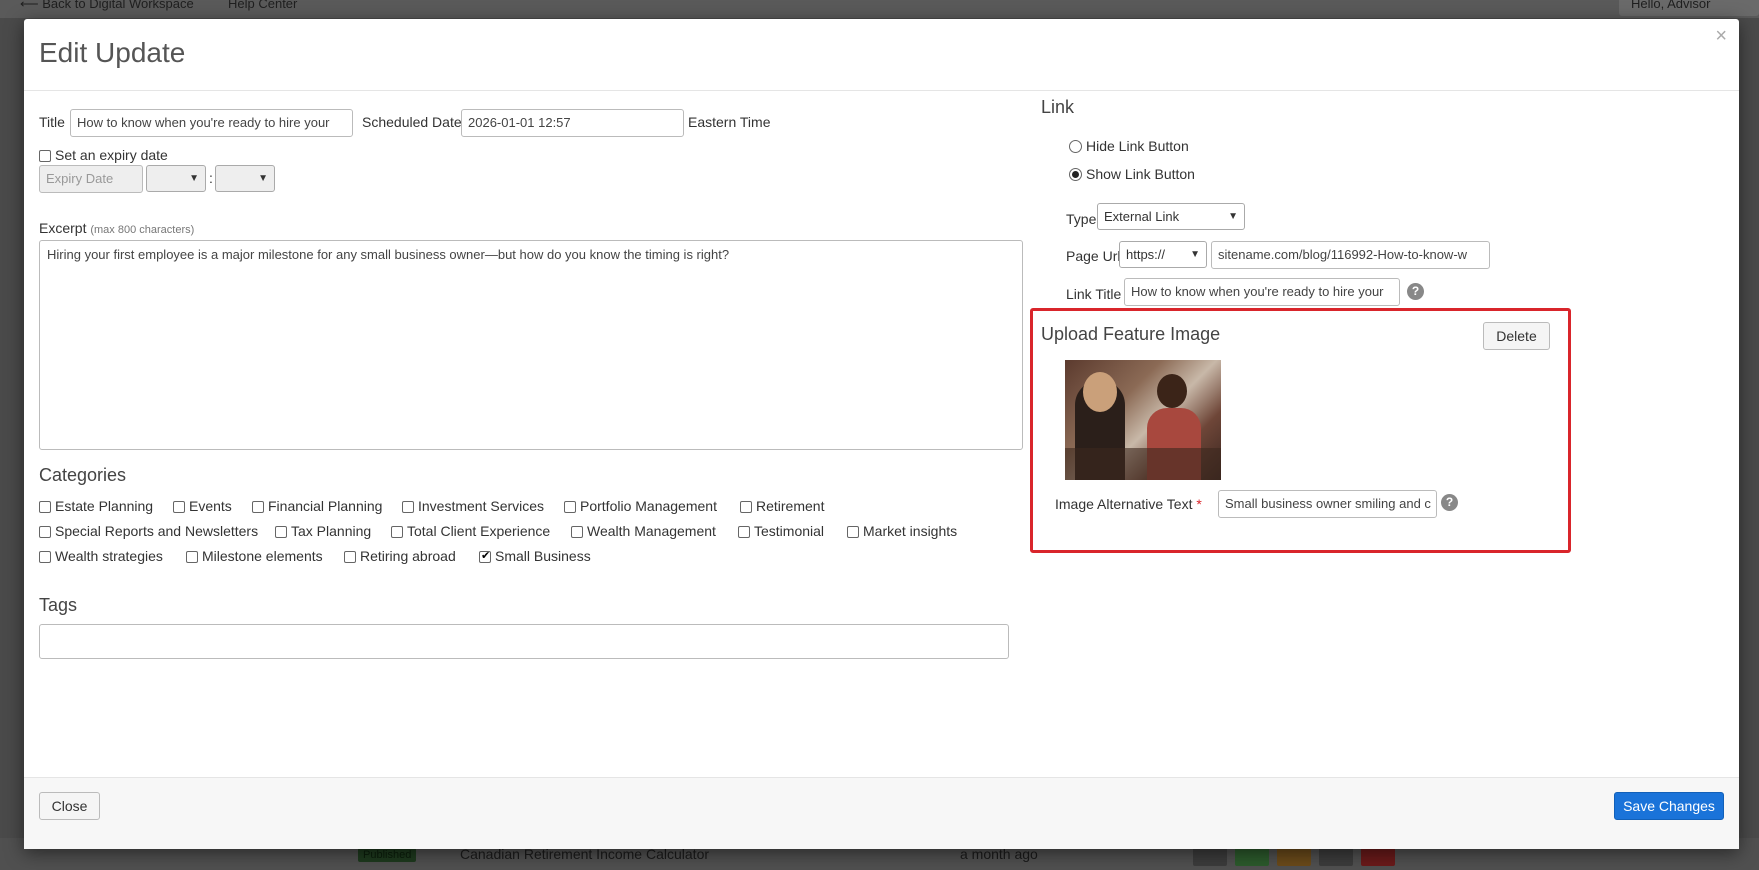 The height and width of the screenshot is (870, 1759). What do you see at coordinates (881, 55) in the screenshot?
I see `modal-header: Edit Update ×` at bounding box center [881, 55].